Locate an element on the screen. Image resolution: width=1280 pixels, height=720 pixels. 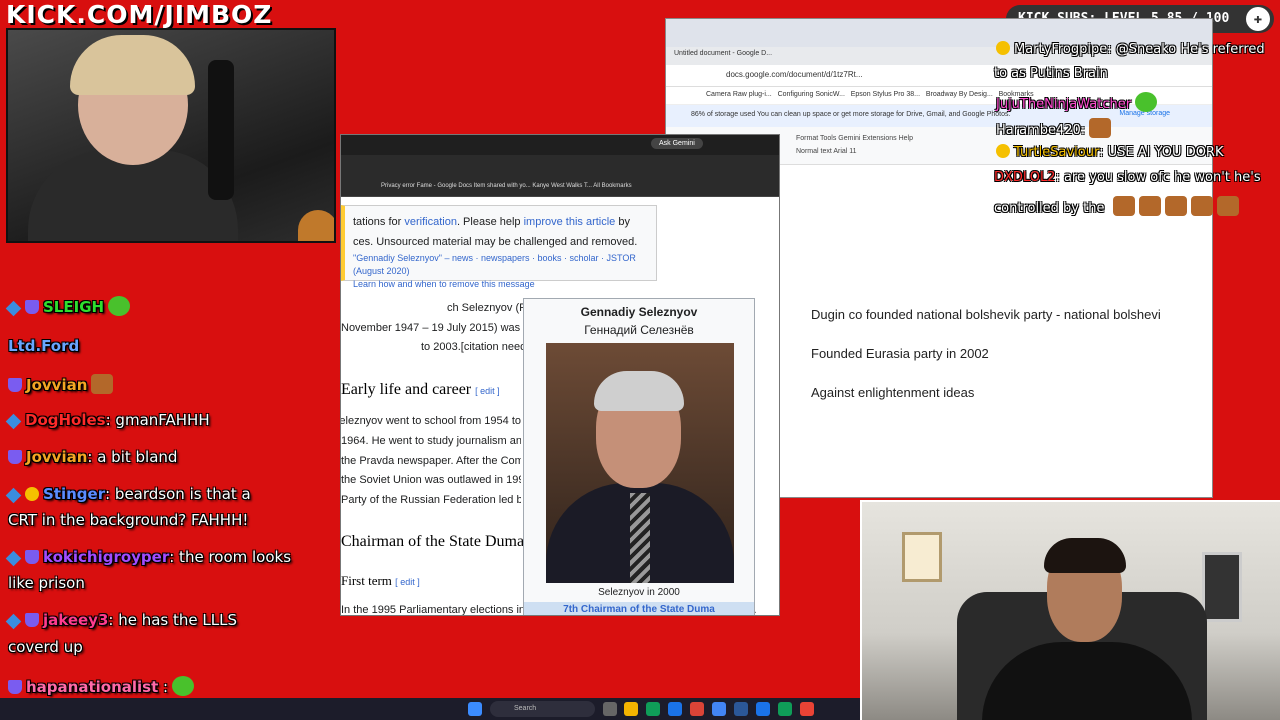
taskbar-search-label: Search is located at coordinates (525, 708).